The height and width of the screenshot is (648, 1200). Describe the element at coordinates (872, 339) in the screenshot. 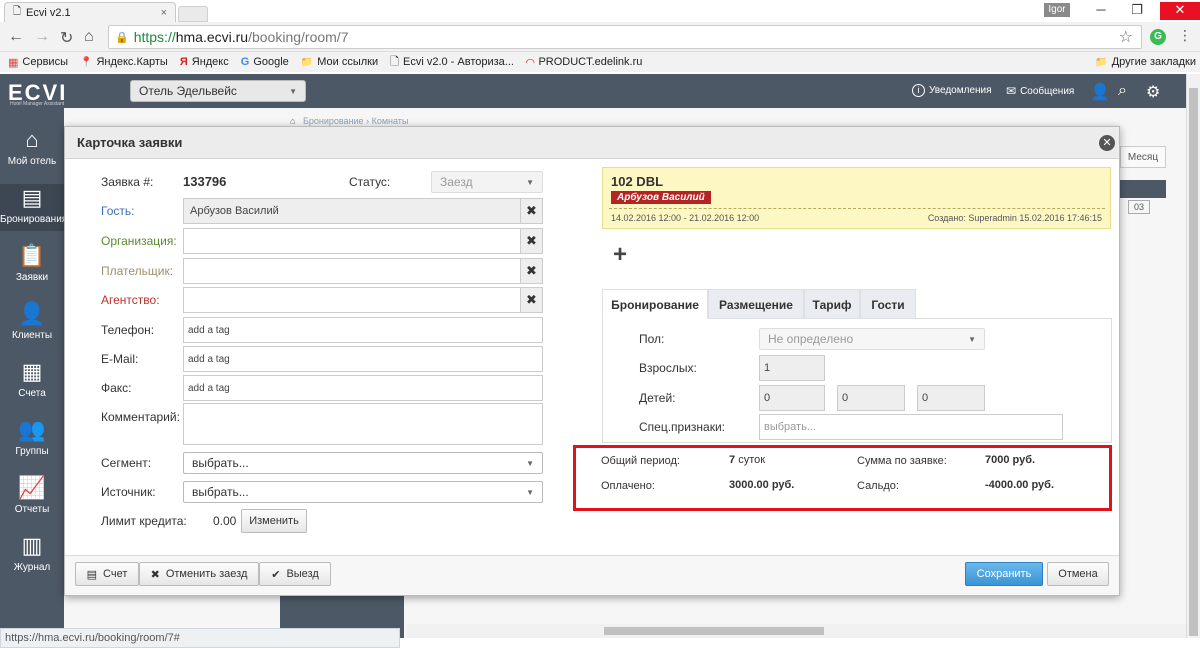

I see `gender-select: Не определено ▼` at that location.